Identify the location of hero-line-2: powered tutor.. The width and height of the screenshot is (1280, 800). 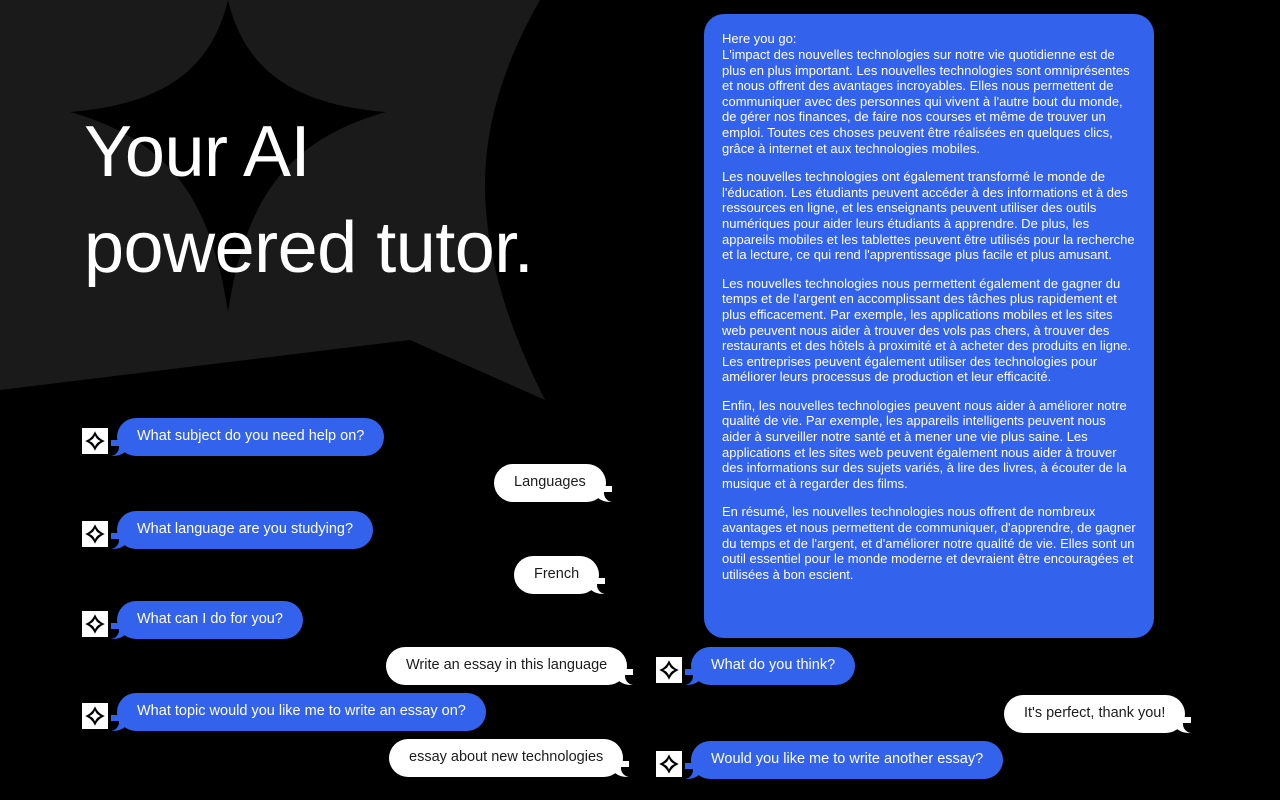
(309, 248).